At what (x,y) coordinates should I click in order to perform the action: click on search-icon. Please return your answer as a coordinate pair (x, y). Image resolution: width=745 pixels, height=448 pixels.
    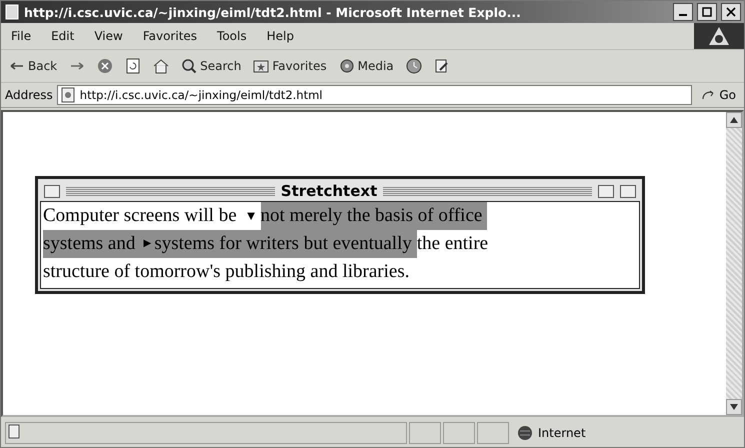
    Looking at the image, I should click on (189, 66).